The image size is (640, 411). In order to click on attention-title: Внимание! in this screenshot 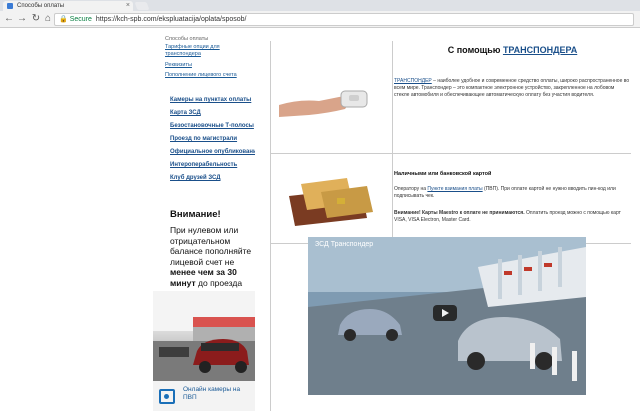, I will do `click(195, 214)`.